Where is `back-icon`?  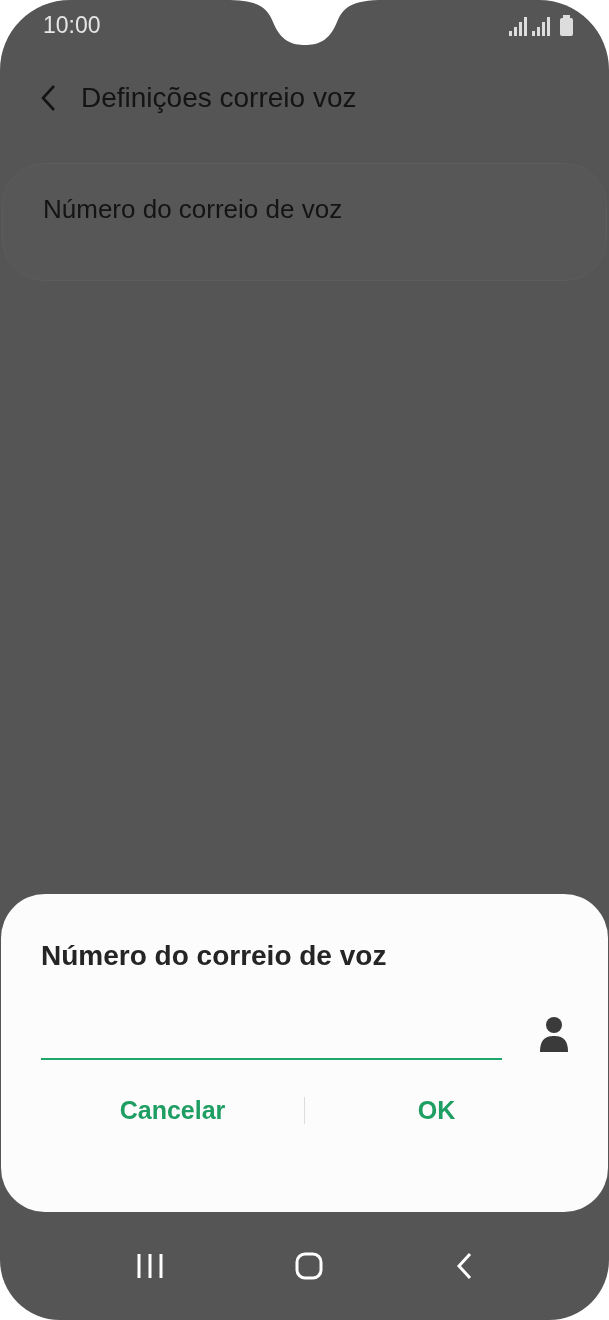 back-icon is located at coordinates (464, 1266).